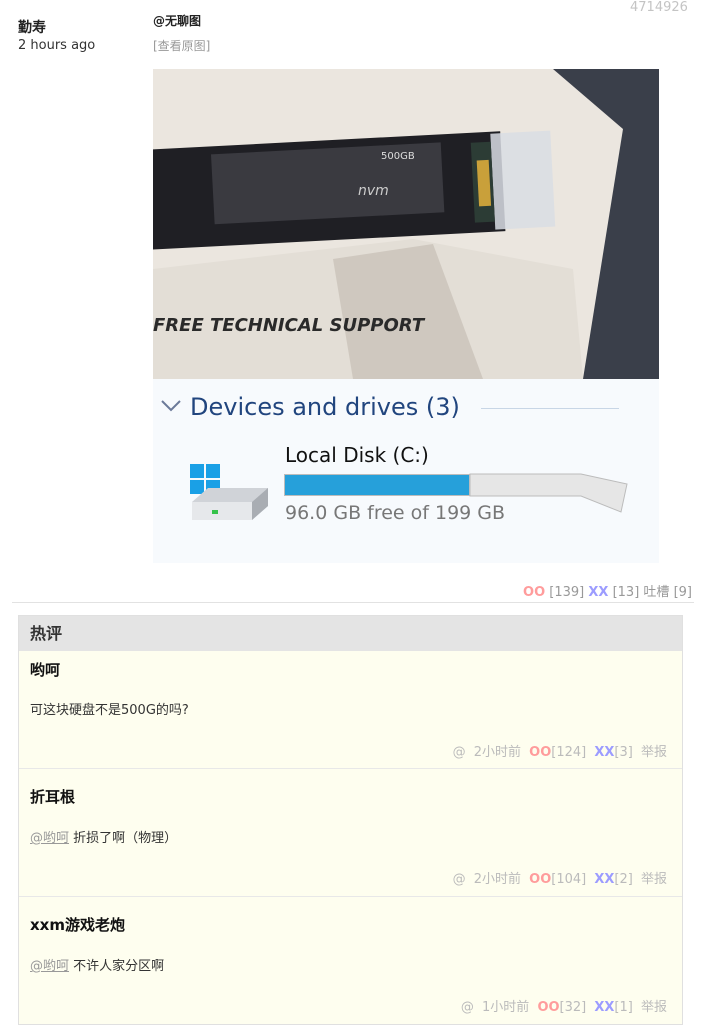 Image resolution: width=713 pixels, height=1036 pixels. I want to click on comment-text: @哟呵 不许人家分区啊, so click(97, 964).